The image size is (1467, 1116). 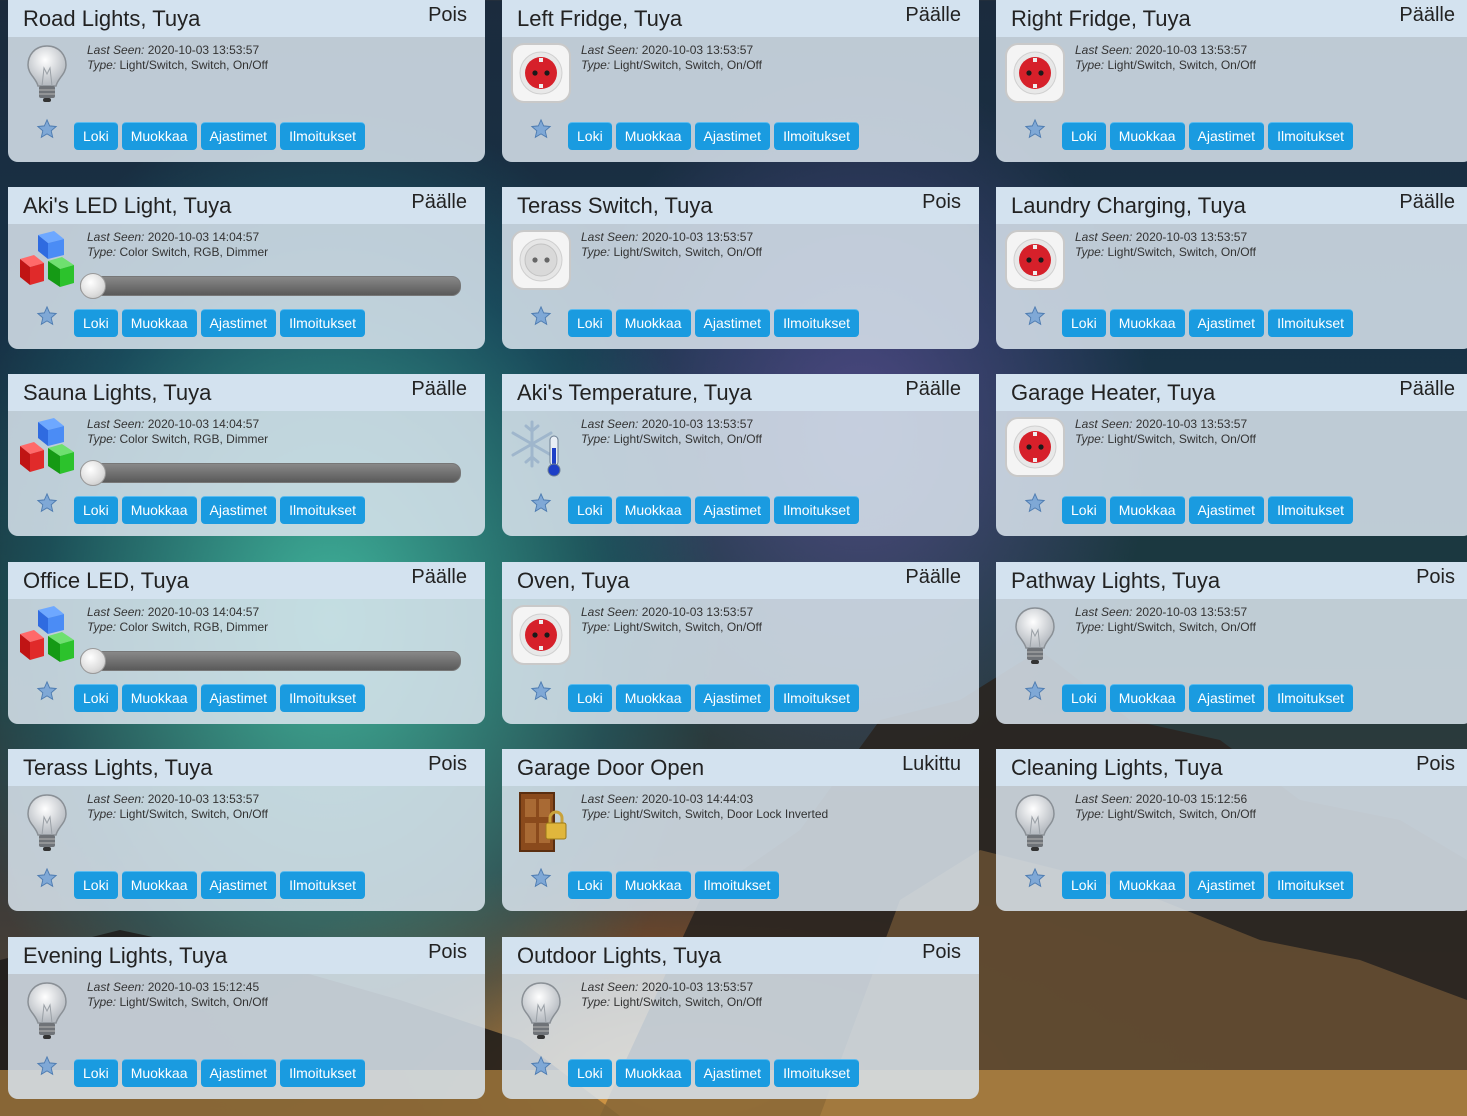 I want to click on power-socket-off-icon, so click(x=541, y=260).